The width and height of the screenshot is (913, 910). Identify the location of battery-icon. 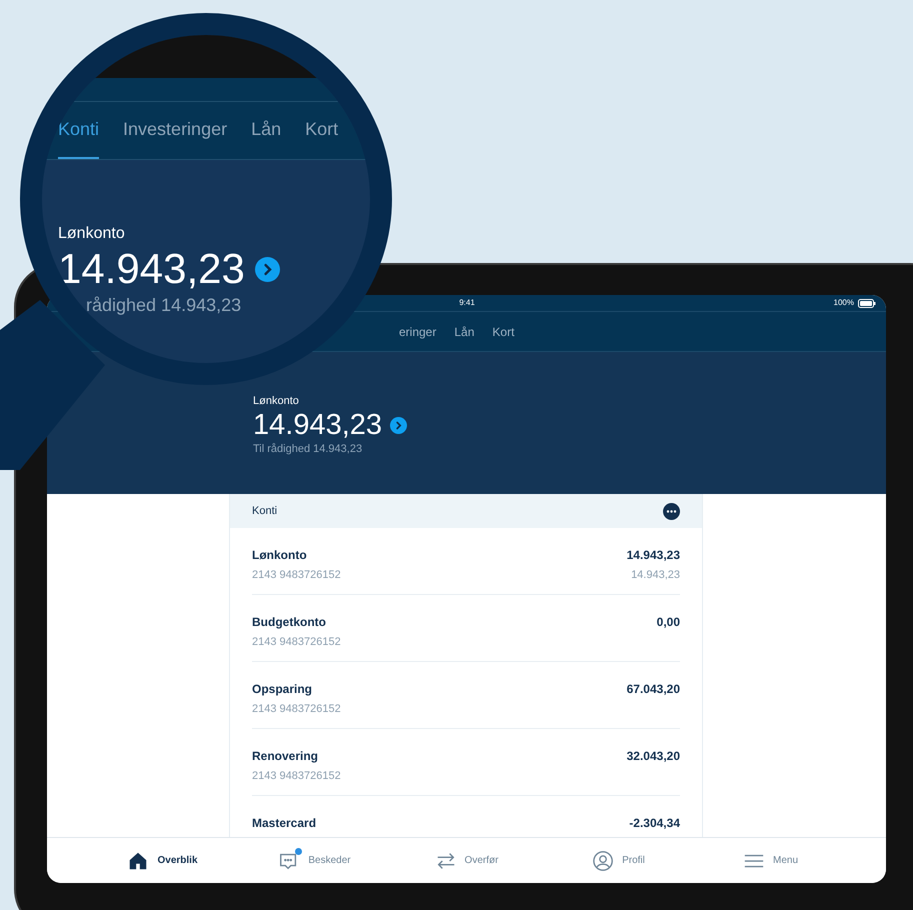
(867, 303).